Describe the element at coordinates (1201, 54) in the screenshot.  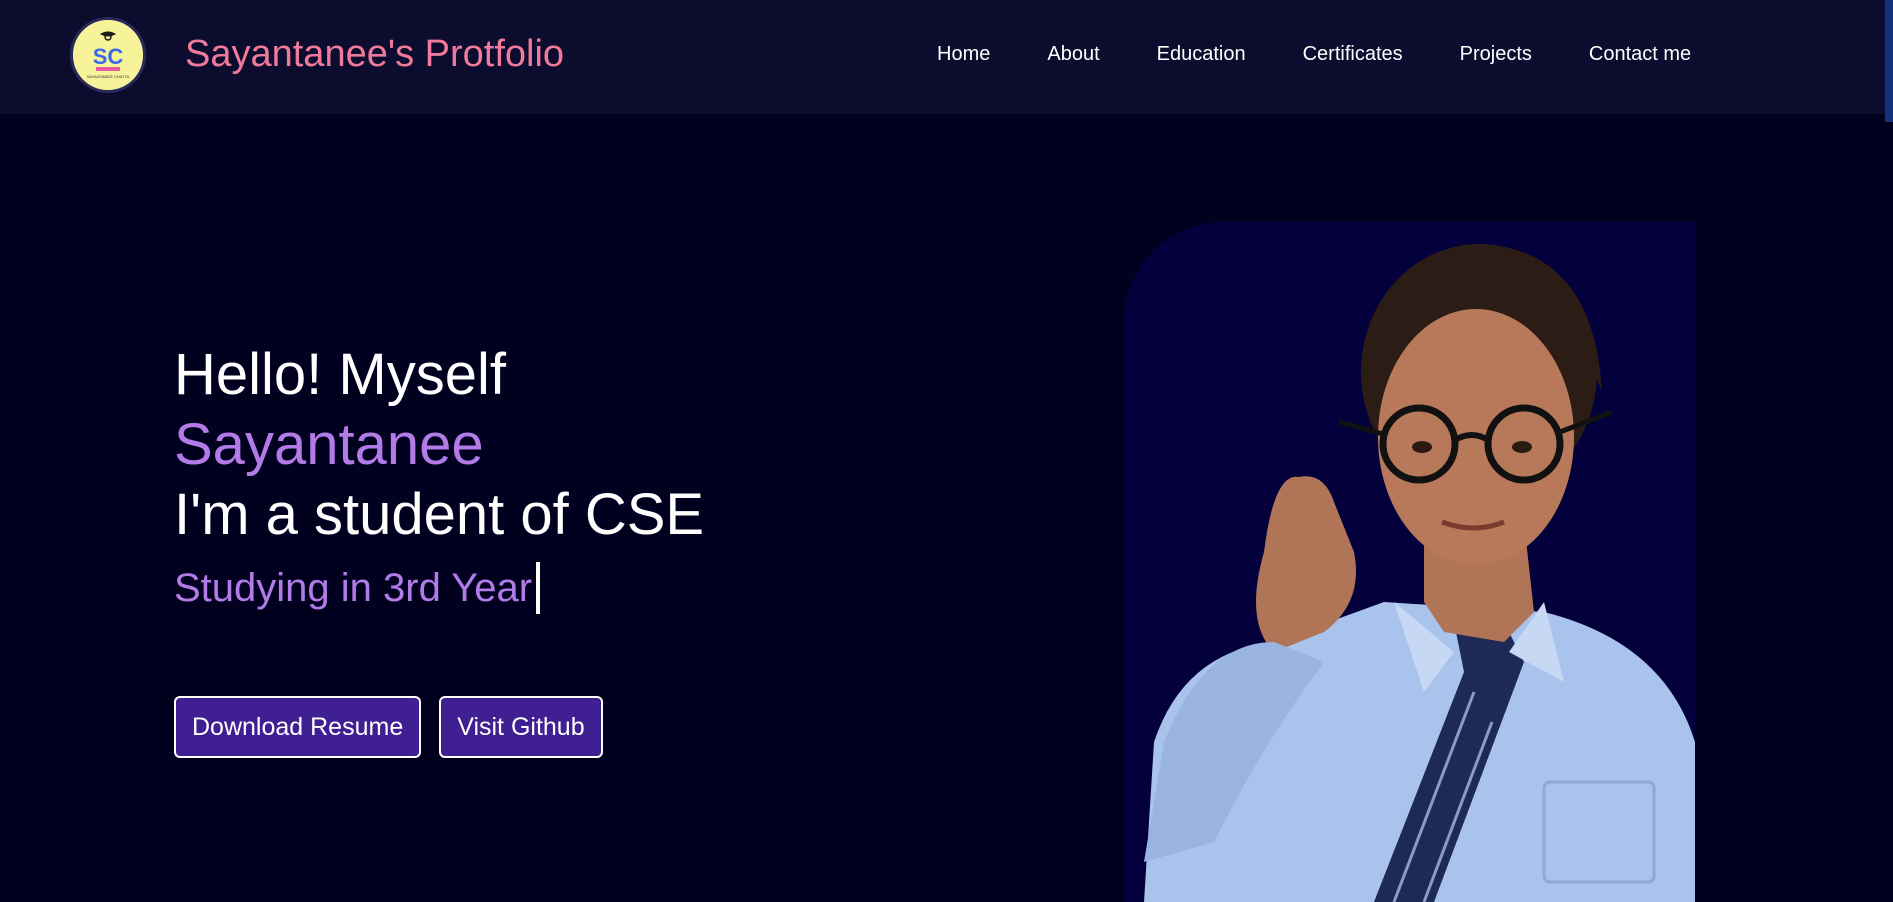
I see `nav-education: Education` at that location.